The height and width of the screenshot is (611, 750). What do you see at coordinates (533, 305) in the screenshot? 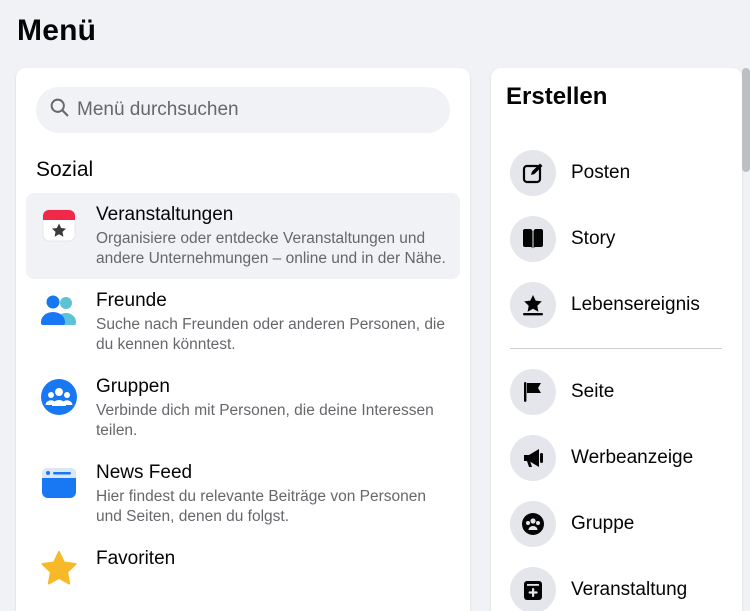
I see `life-event-star-icon` at bounding box center [533, 305].